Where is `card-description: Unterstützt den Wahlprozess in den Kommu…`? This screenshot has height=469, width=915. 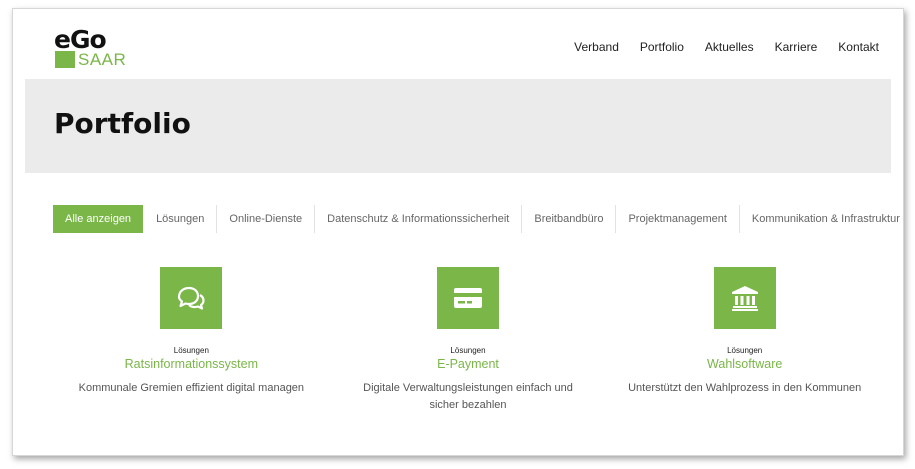 card-description: Unterstützt den Wahlprozess in den Kommu… is located at coordinates (745, 388).